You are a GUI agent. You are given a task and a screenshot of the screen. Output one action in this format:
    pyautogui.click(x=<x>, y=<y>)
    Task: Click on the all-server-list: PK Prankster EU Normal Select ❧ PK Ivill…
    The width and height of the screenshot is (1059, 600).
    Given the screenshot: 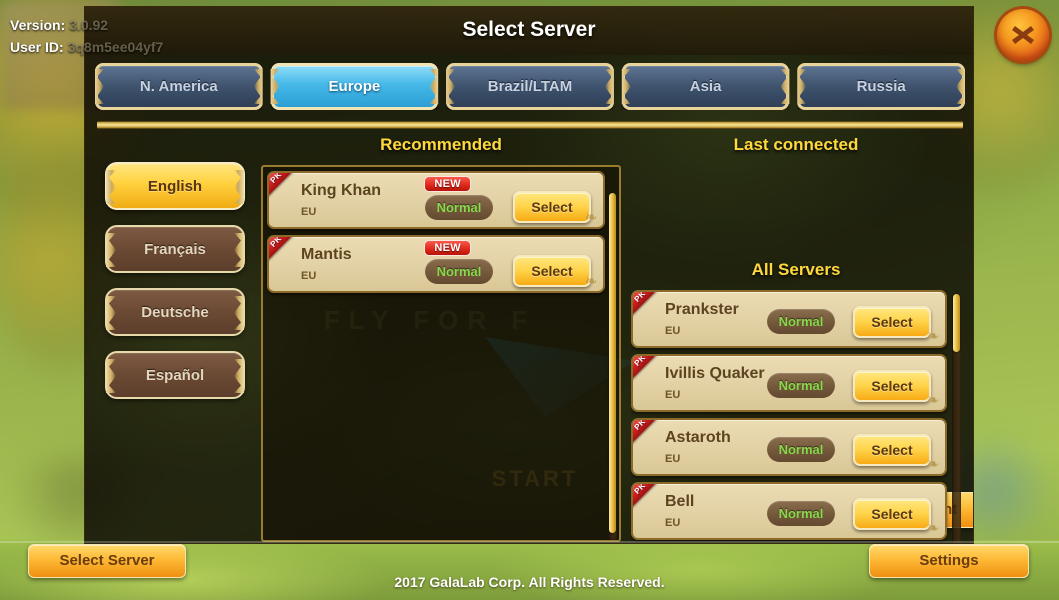 What is the action you would take?
    pyautogui.click(x=796, y=416)
    